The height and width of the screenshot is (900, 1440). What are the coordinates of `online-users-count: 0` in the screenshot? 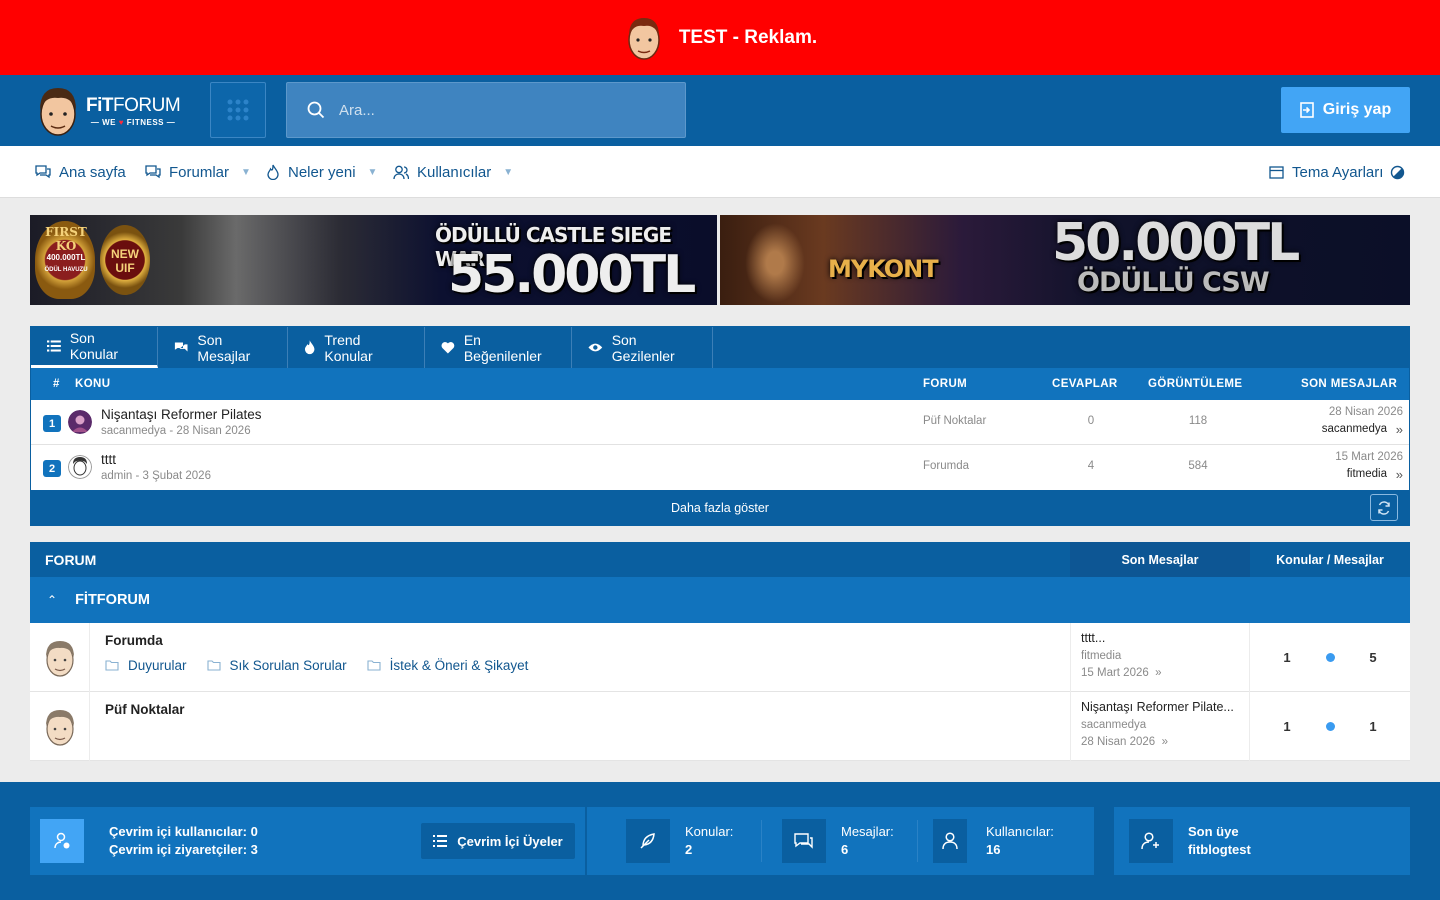 It's located at (254, 831).